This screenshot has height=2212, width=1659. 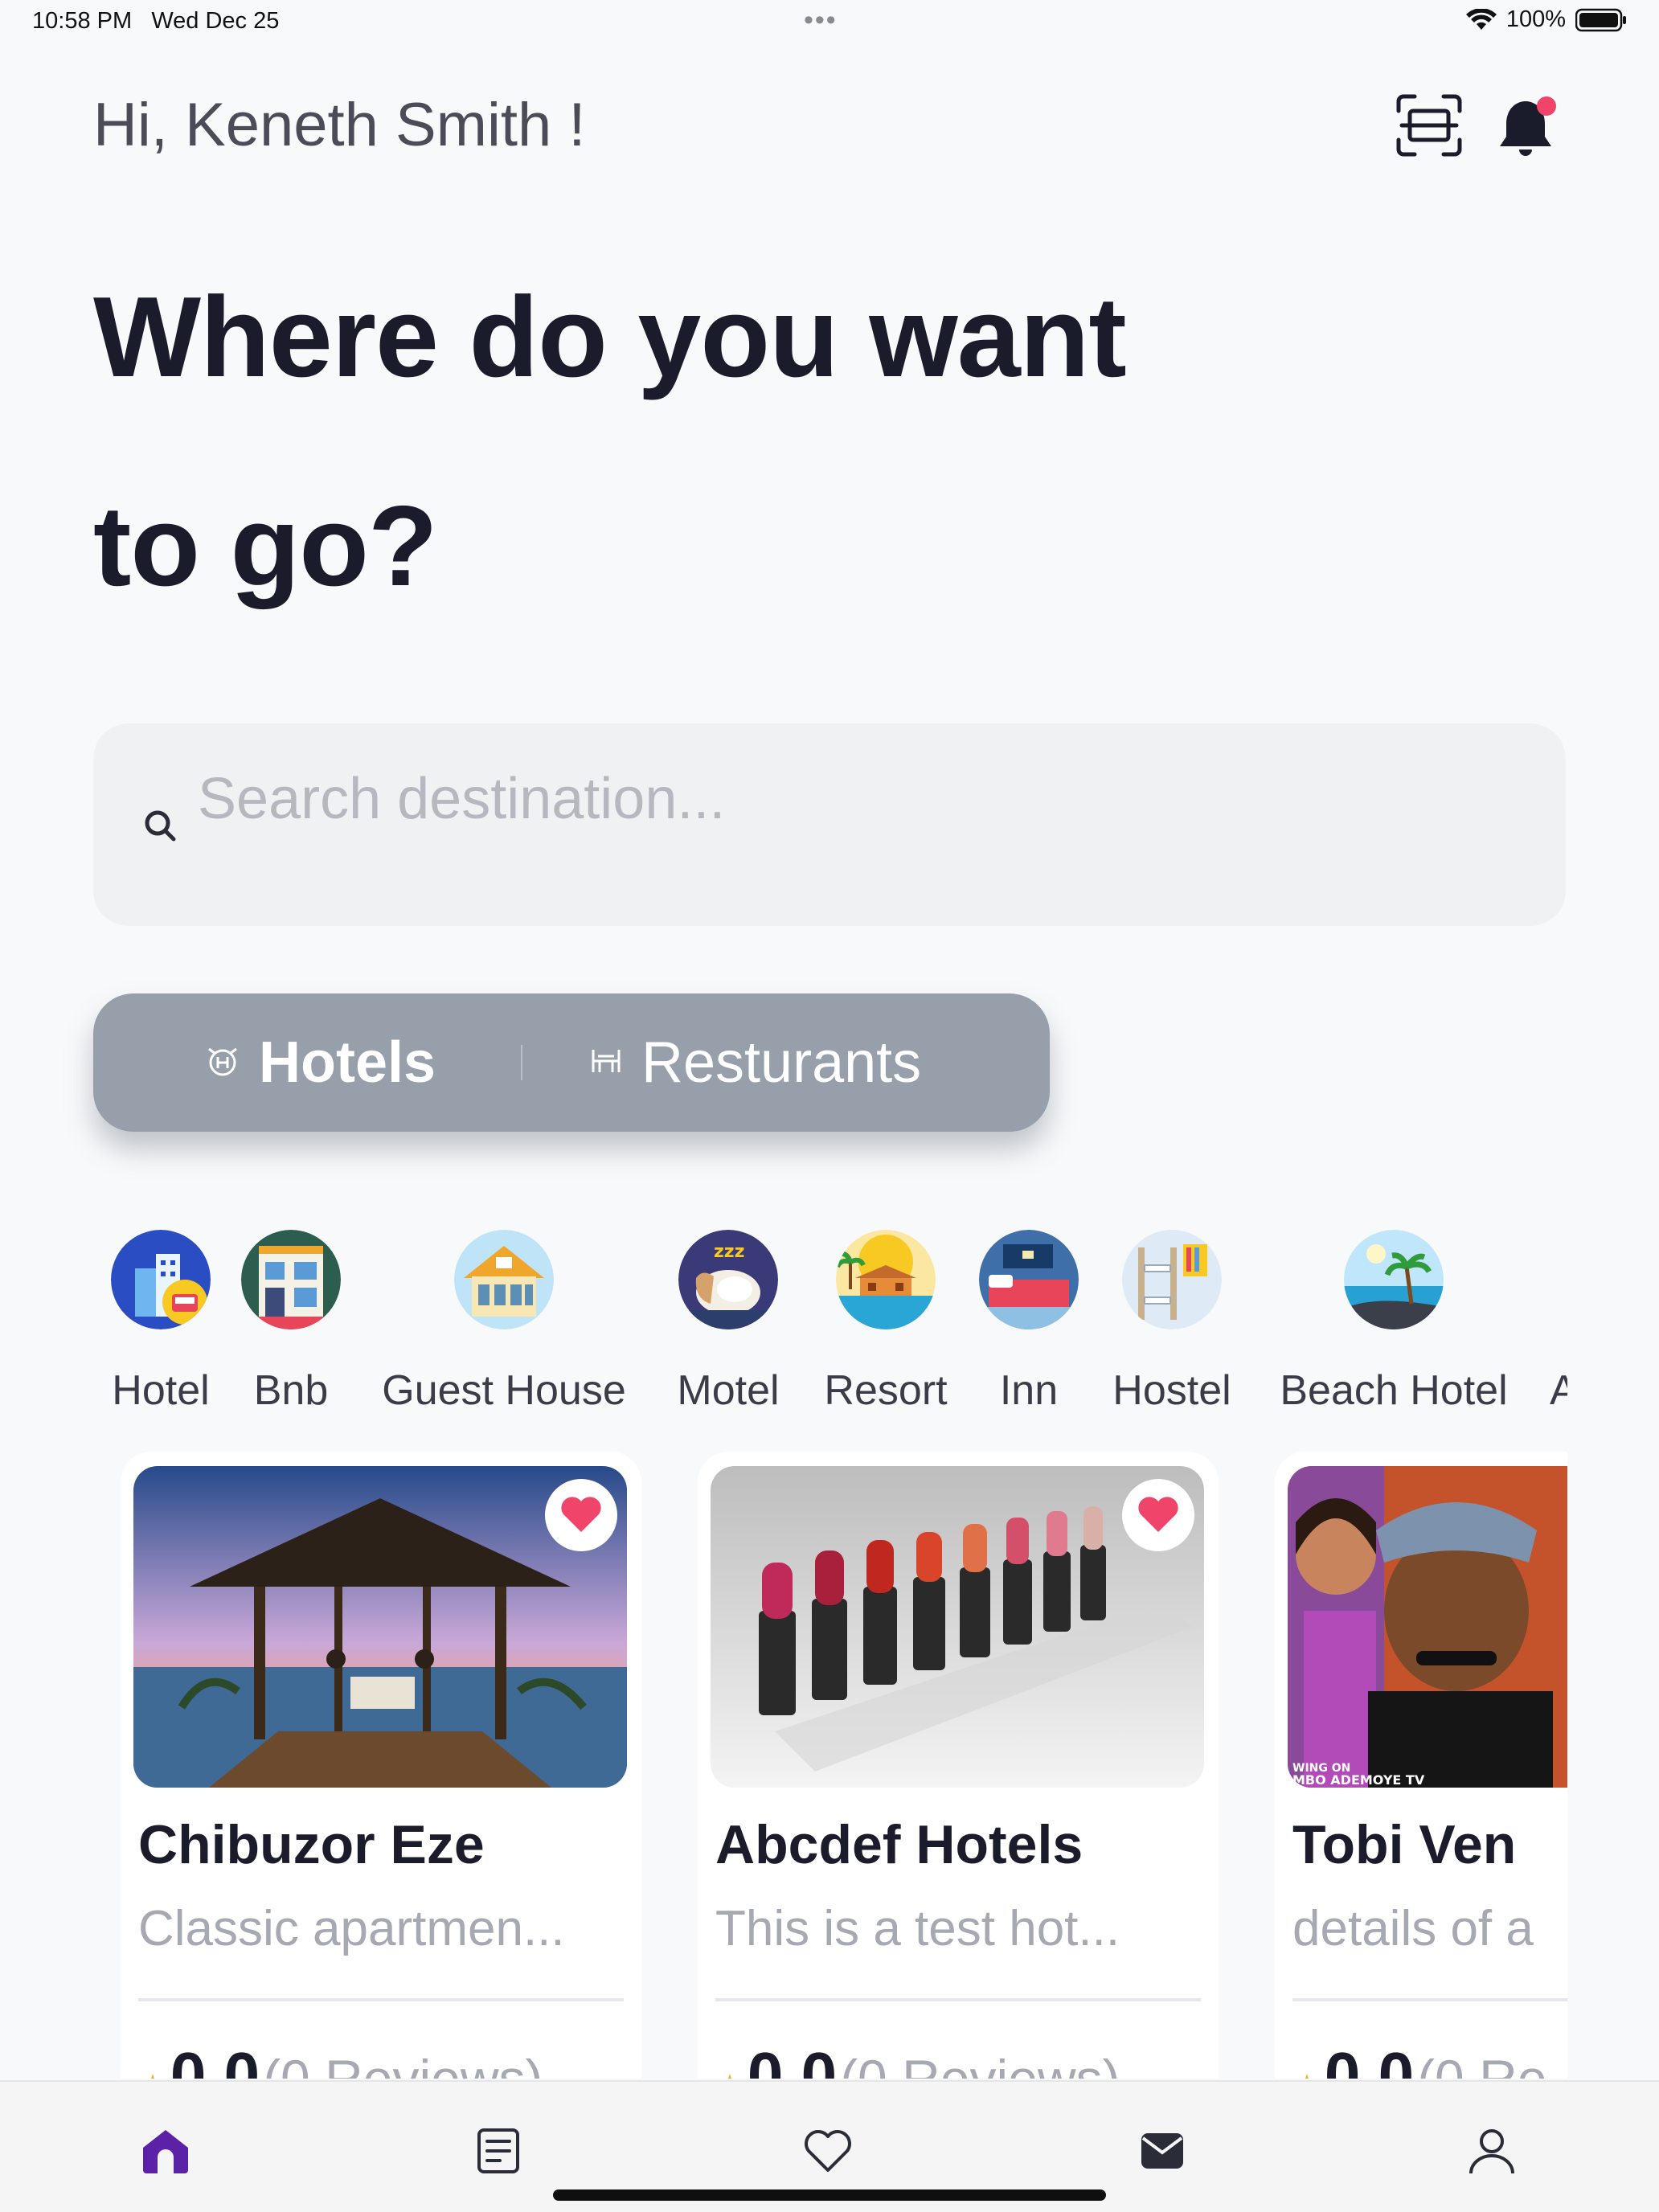 What do you see at coordinates (1601, 20) in the screenshot?
I see `battery-icon` at bounding box center [1601, 20].